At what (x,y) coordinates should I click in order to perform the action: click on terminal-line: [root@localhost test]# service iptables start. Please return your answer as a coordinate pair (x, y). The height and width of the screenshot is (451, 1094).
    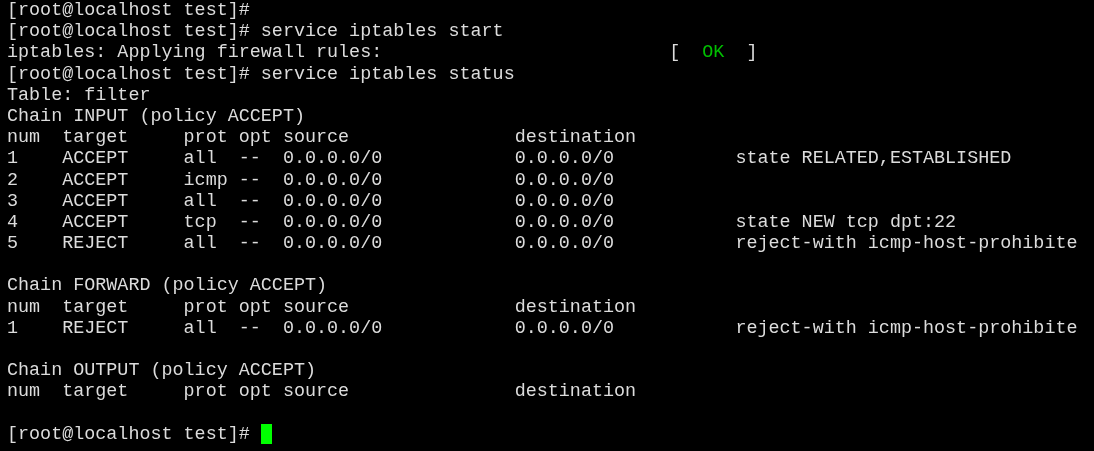
    Looking at the image, I should click on (255, 32).